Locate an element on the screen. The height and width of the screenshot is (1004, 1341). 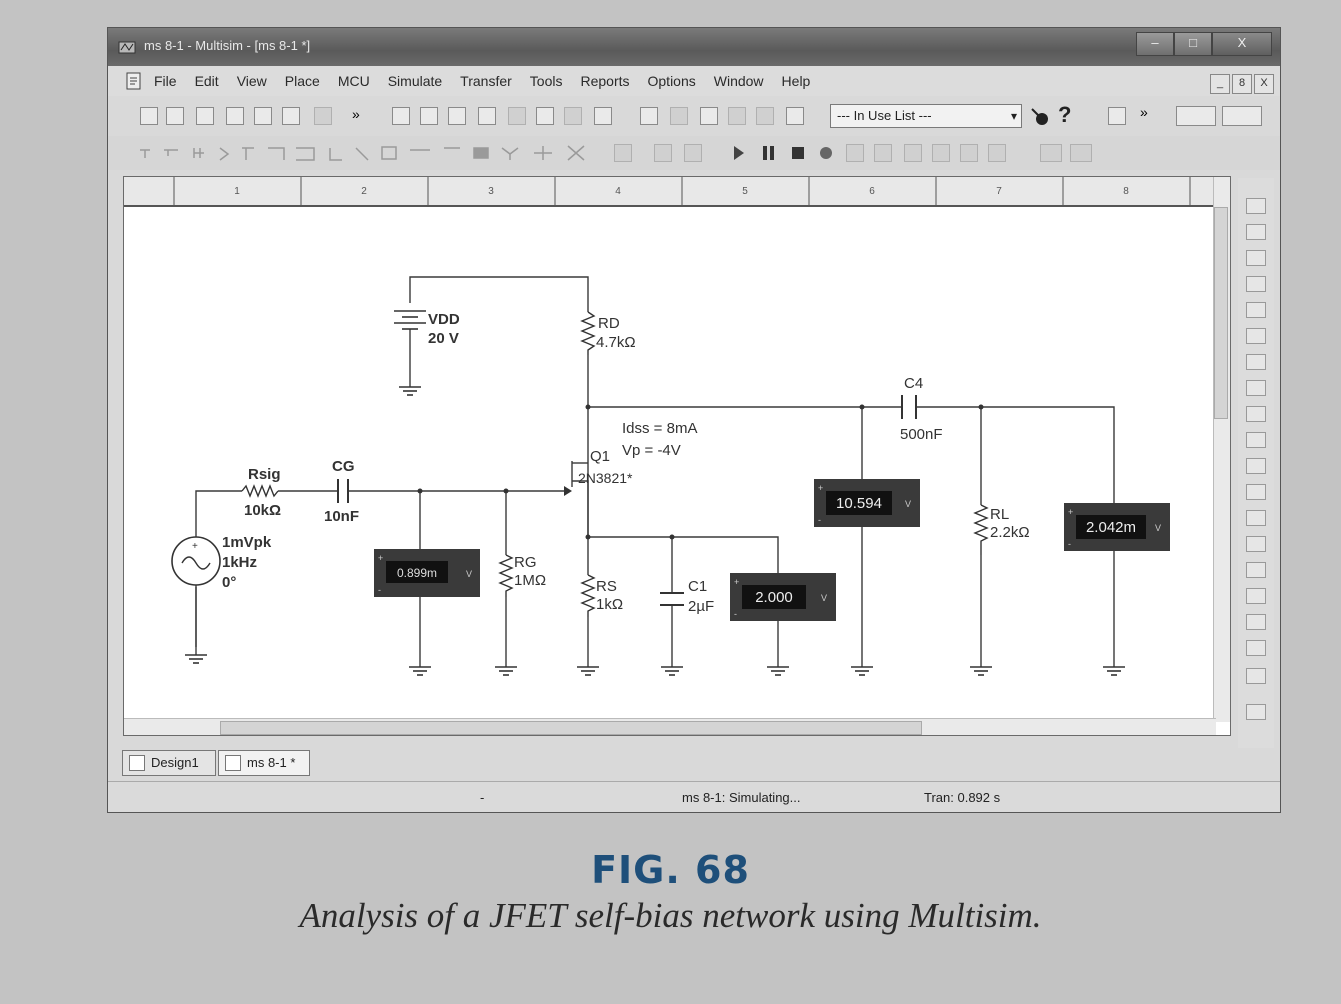
mdi-minimize-button: _ is located at coordinates (1220, 84).